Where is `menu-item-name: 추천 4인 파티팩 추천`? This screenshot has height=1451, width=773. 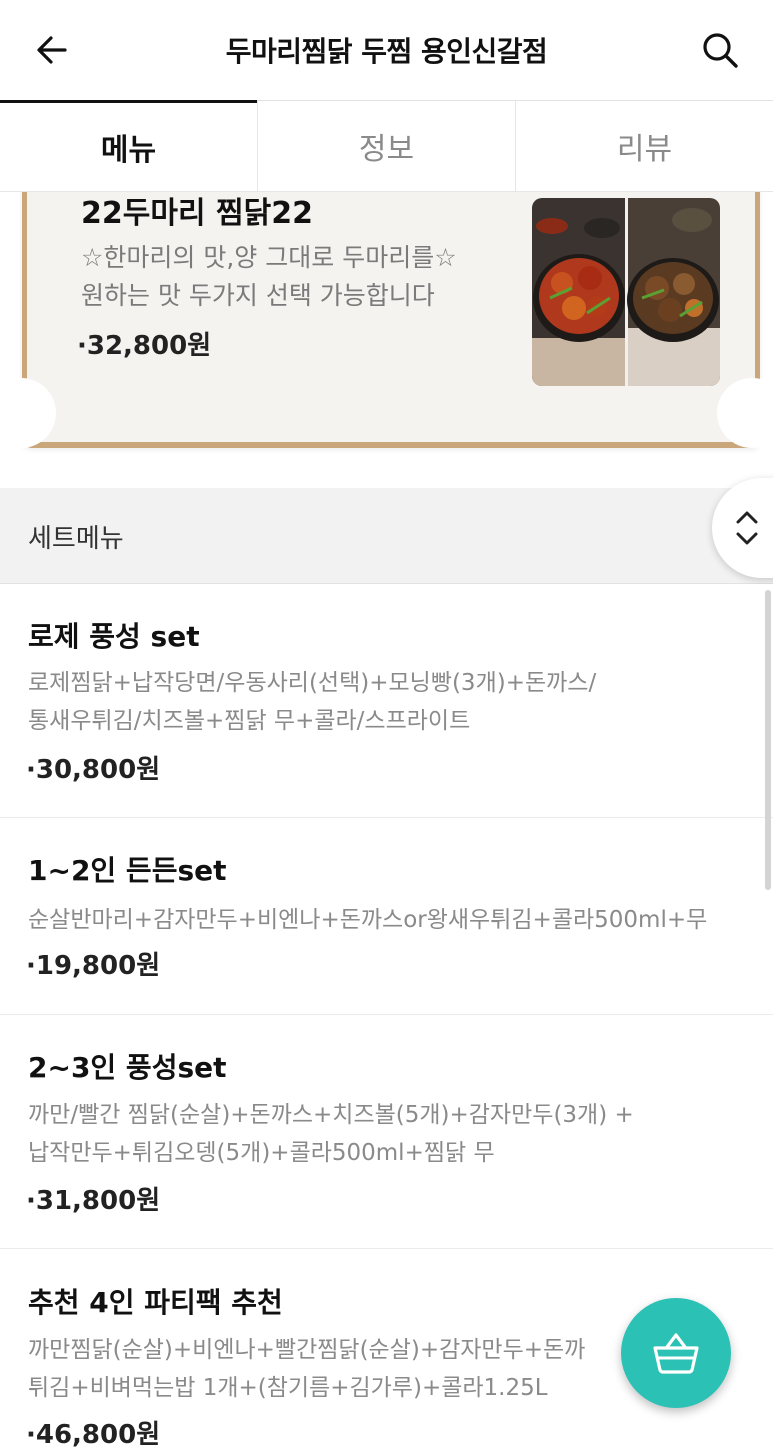
menu-item-name: 추천 4인 파티팩 추천 is located at coordinates (155, 1302).